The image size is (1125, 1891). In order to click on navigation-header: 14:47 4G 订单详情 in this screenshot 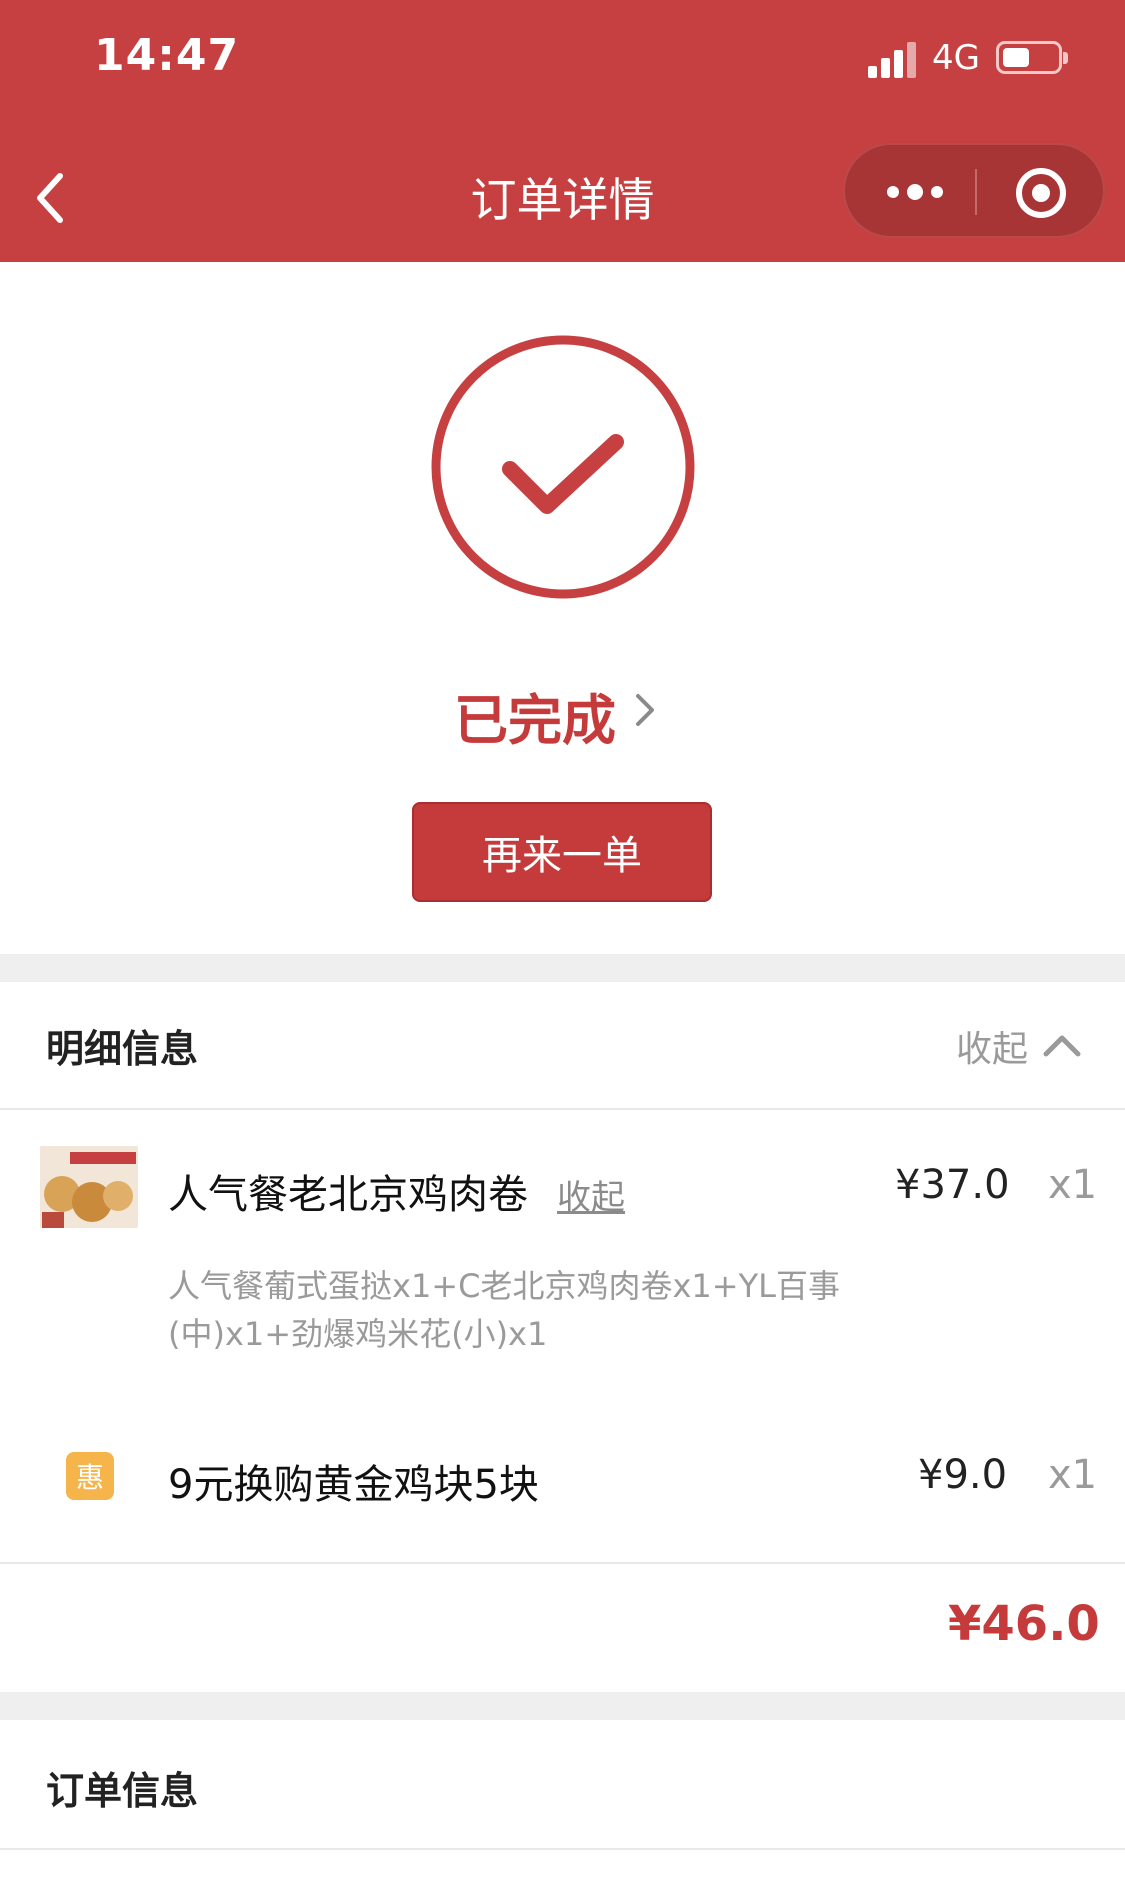, I will do `click(562, 131)`.